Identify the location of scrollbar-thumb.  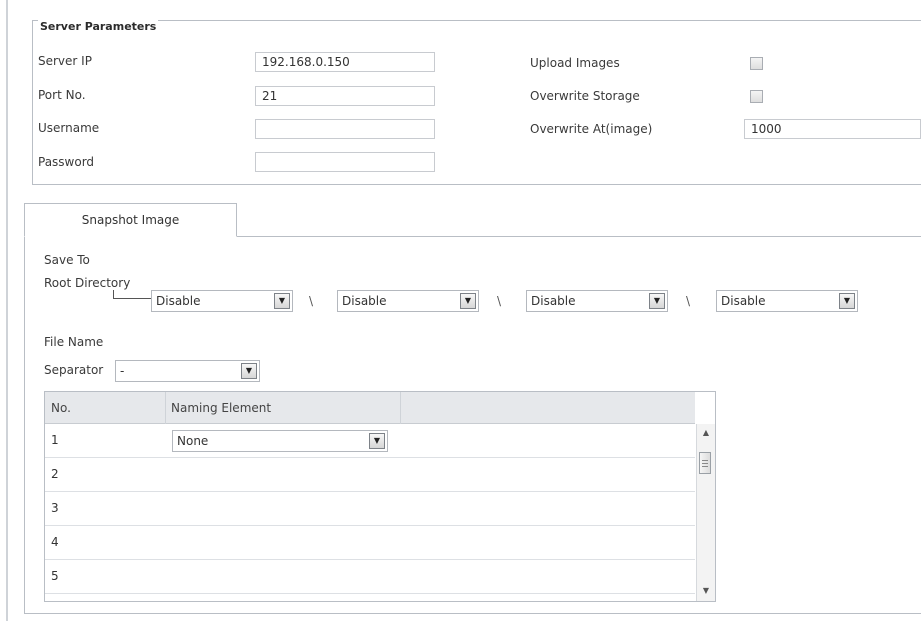
(705, 463).